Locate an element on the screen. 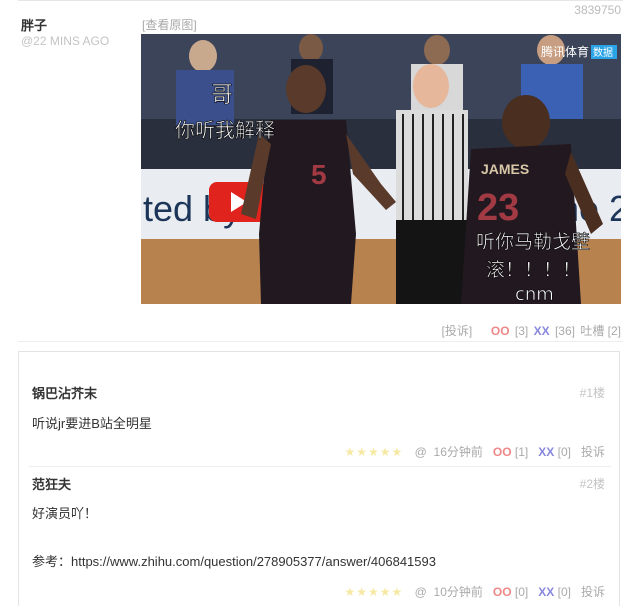 Image resolution: width=641 pixels, height=606 pixels. referee-pants is located at coordinates (432, 262).